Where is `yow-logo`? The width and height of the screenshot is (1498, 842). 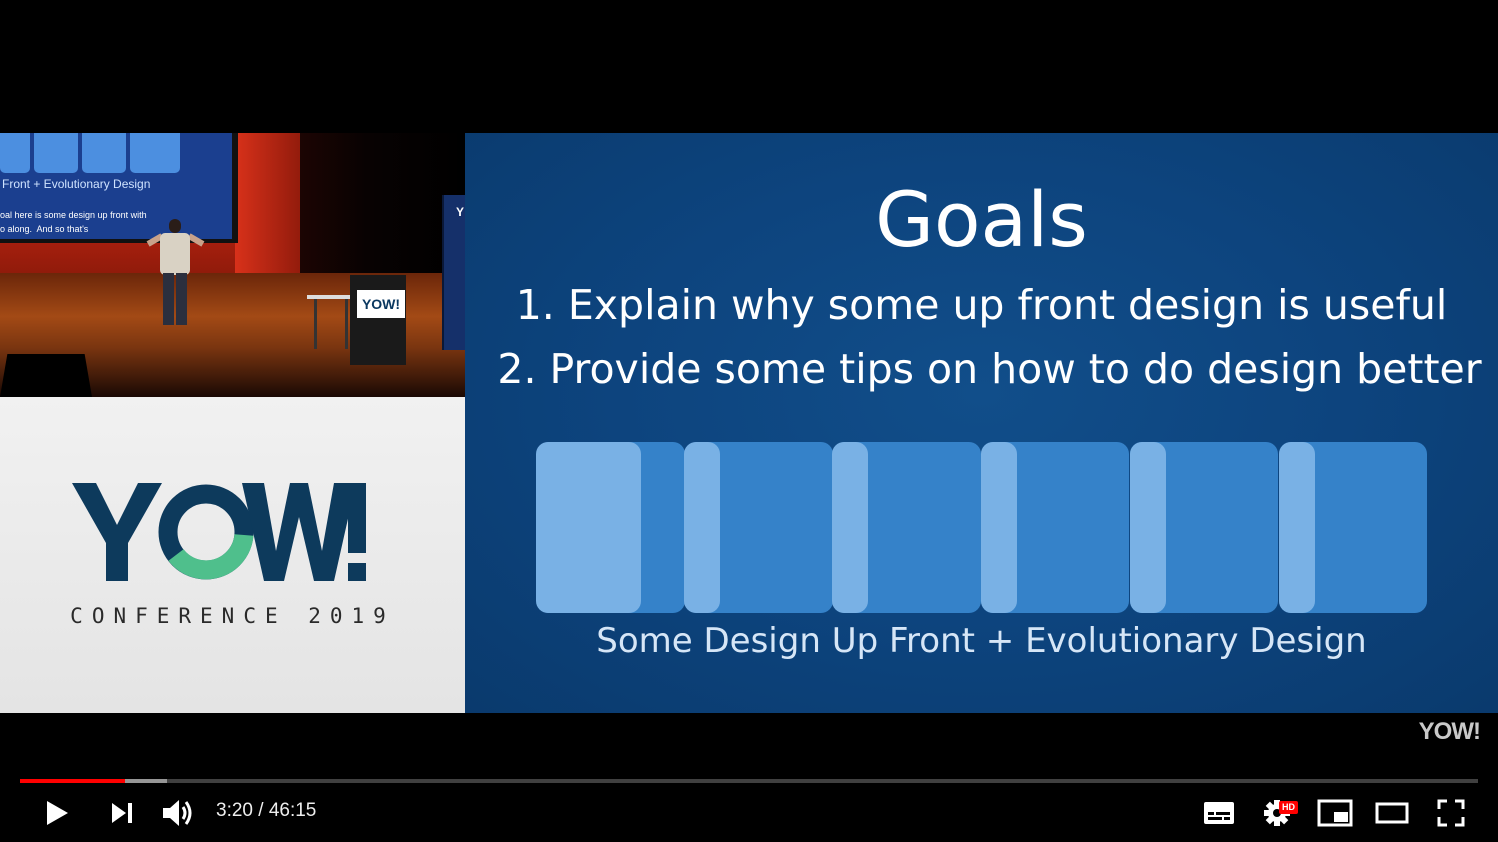
yow-logo is located at coordinates (219, 532).